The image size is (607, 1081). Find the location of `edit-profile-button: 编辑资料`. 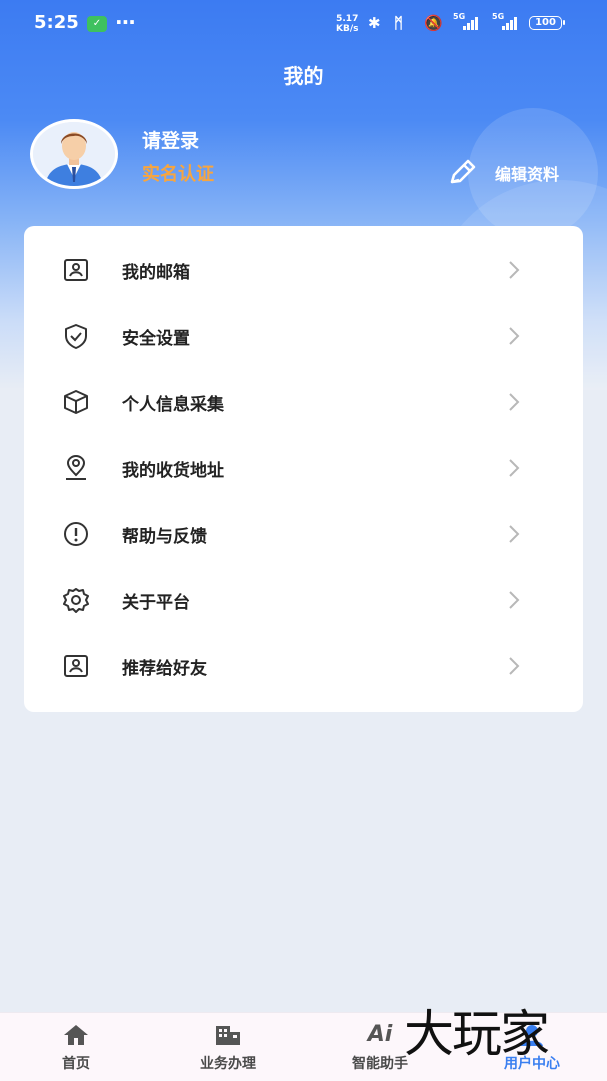

edit-profile-button: 编辑资料 is located at coordinates (503, 173).